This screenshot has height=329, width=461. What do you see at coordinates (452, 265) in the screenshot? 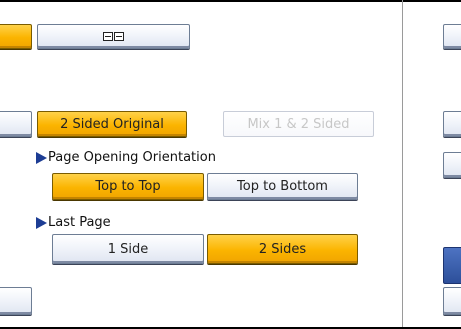
I see `right-panel-blue-button` at bounding box center [452, 265].